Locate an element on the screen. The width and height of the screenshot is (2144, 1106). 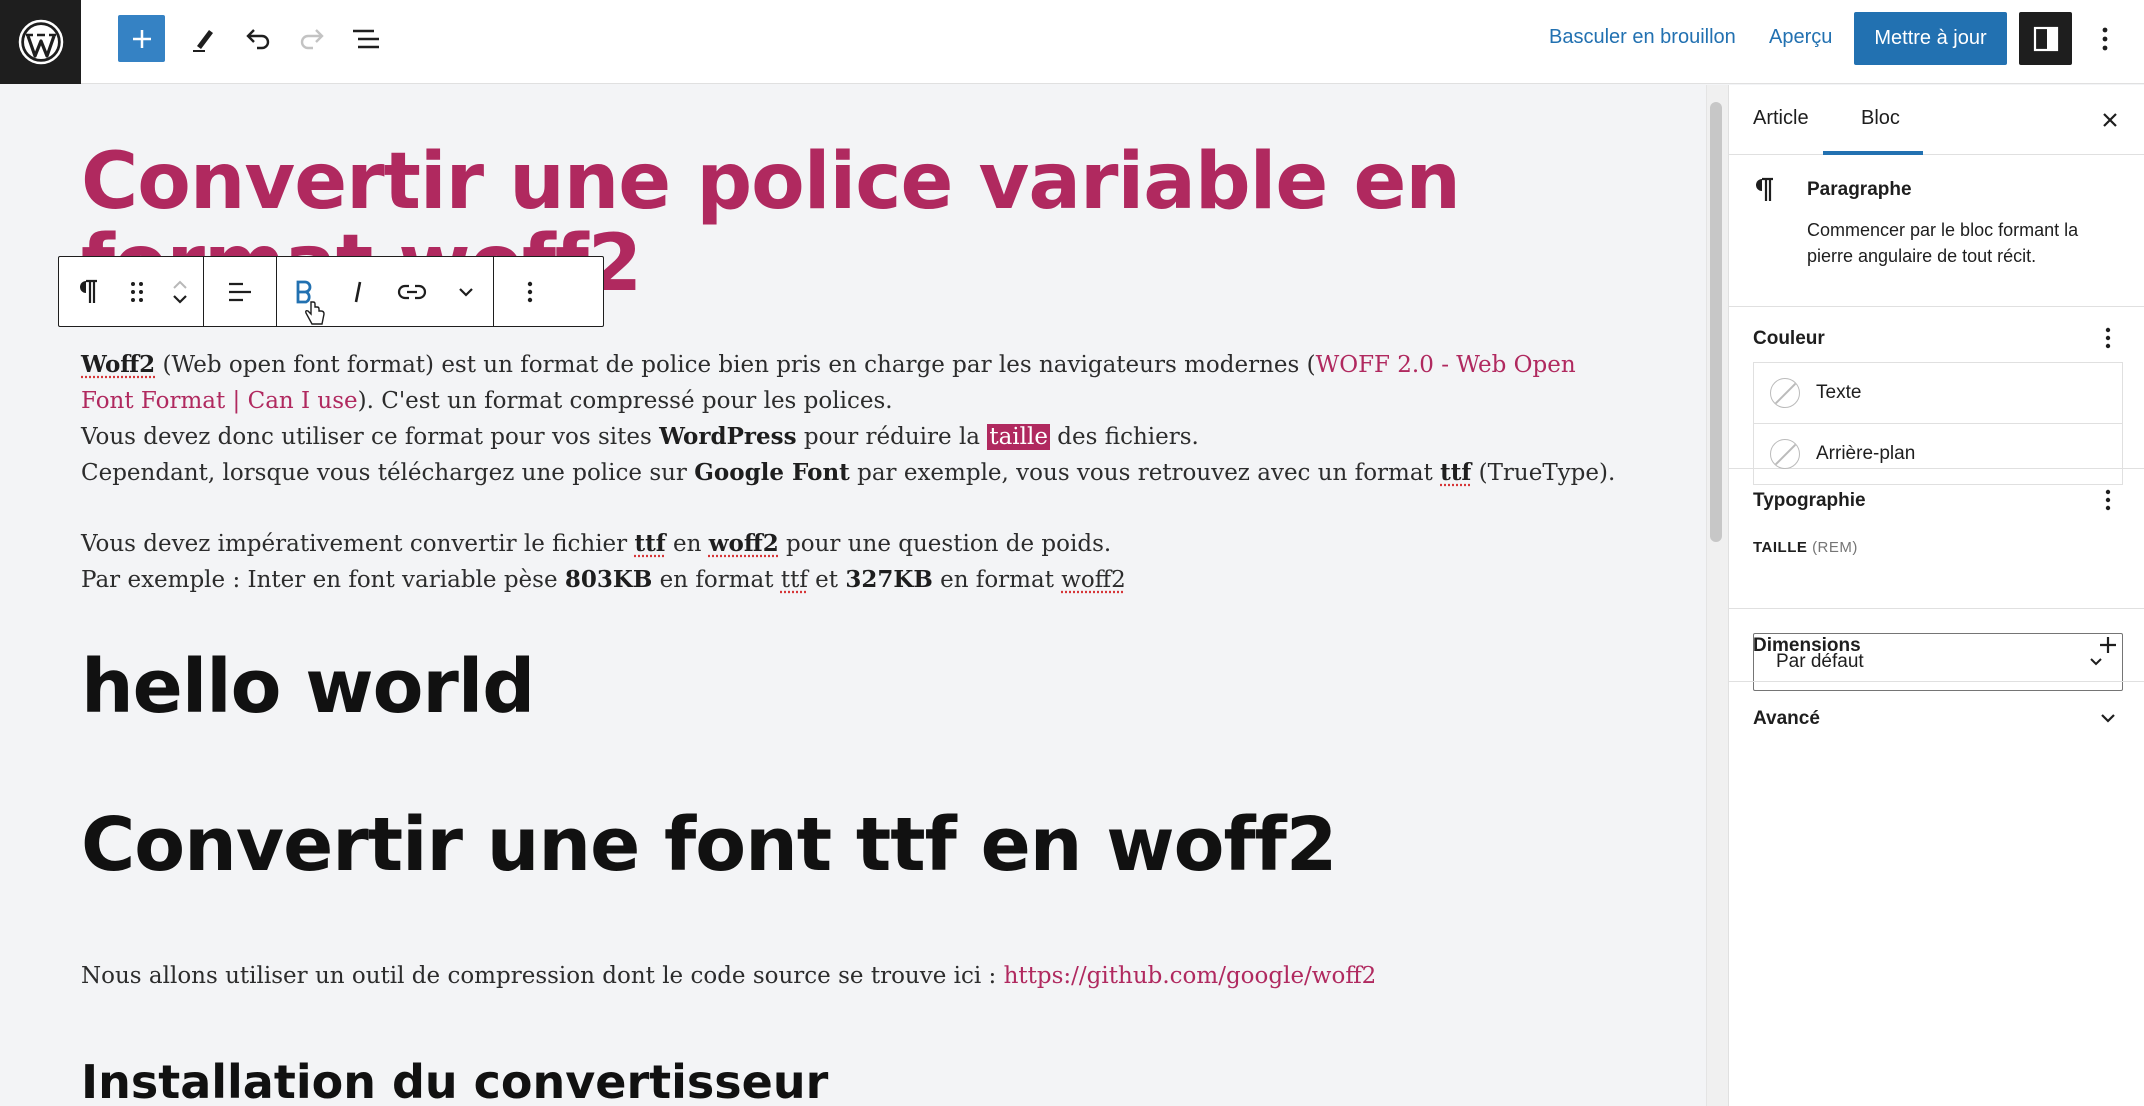
block-toolbar-group-more is located at coordinates (530, 291).